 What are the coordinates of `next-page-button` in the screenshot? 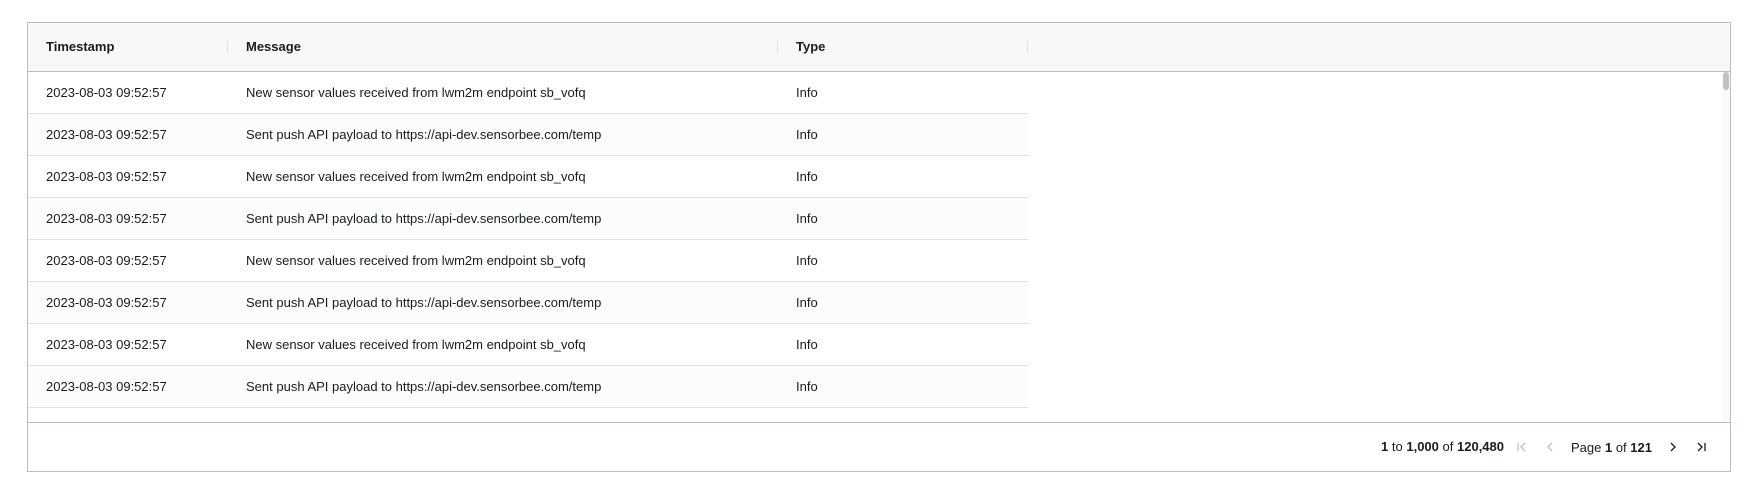 It's located at (1673, 447).